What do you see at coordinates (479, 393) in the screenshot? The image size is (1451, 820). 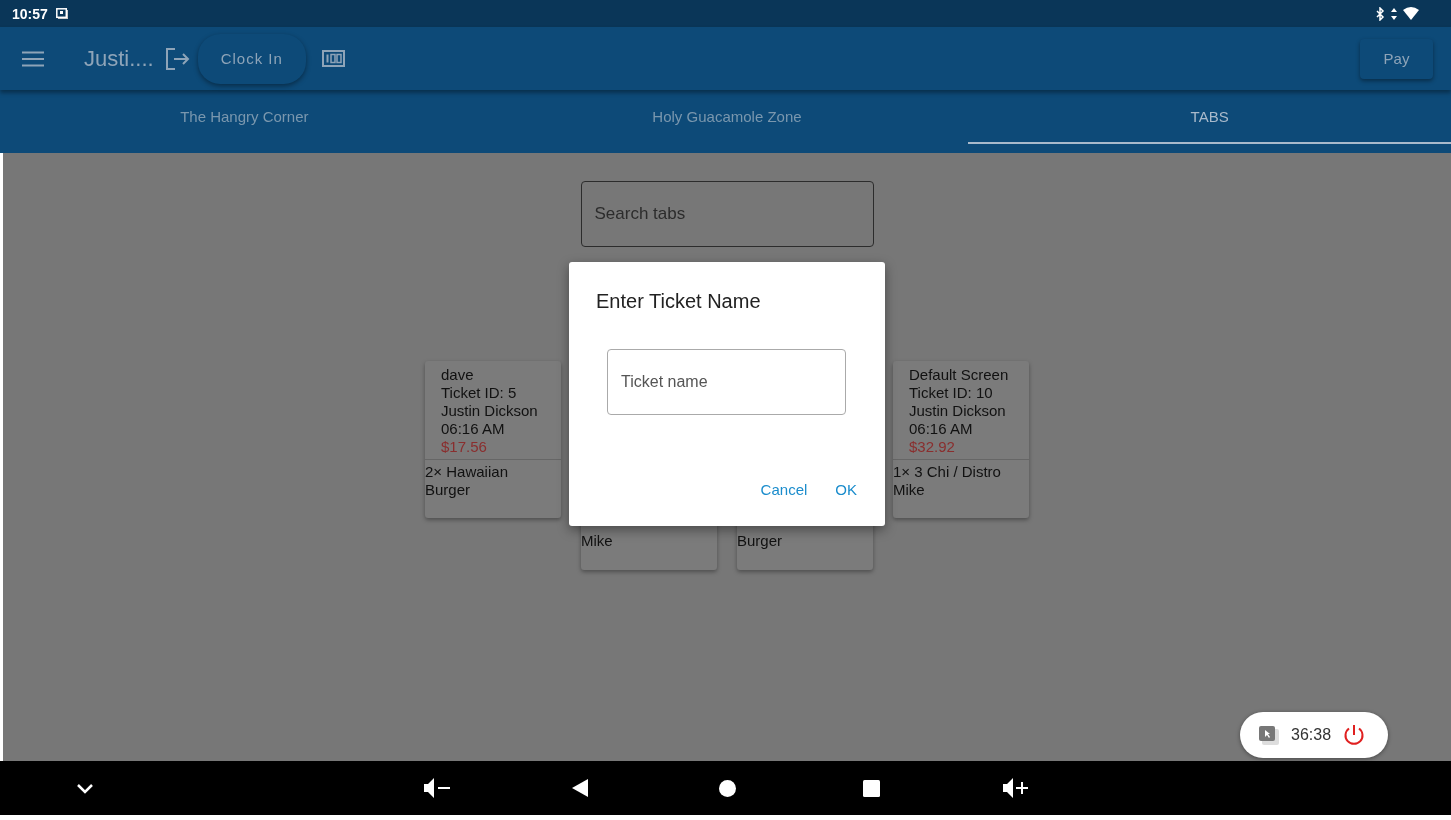 I see `ticket-id: Ticket ID: 5` at bounding box center [479, 393].